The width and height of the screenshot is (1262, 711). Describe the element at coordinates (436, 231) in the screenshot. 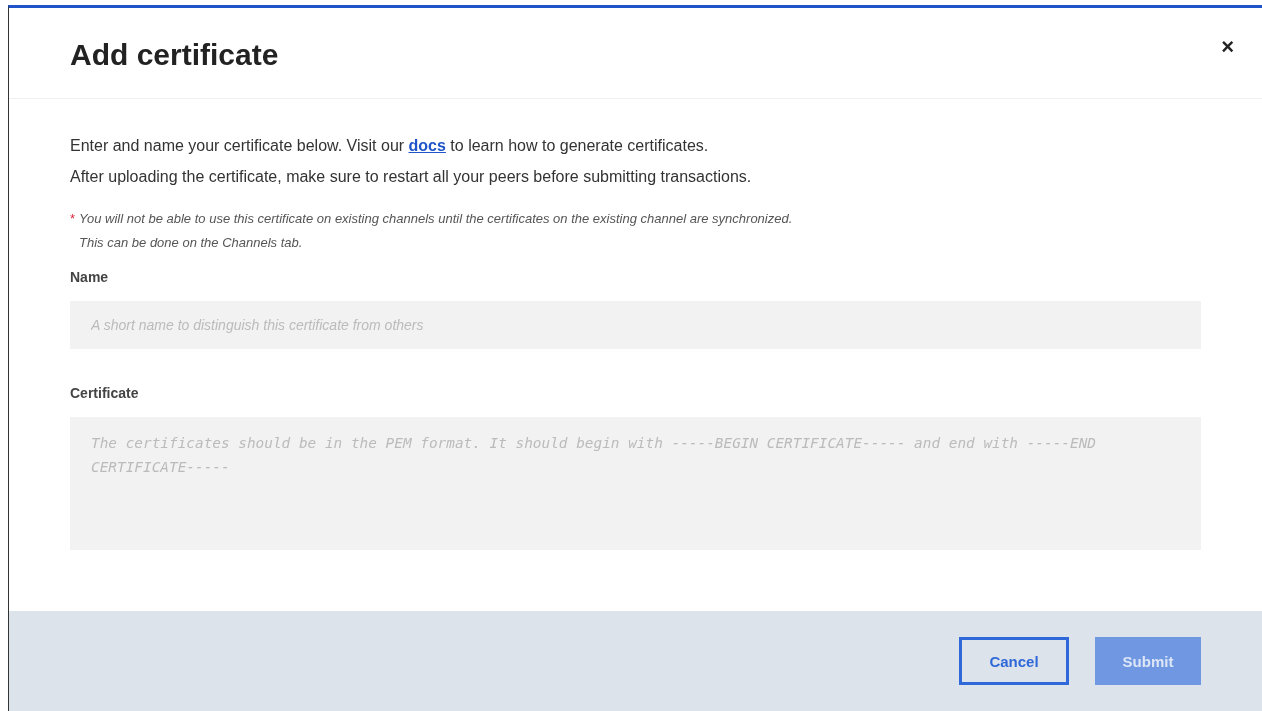

I see `note-text: You will not be able to use this certificate on existing channels until the certificates on the existing channel are synchronized. This can be done on the Channels tab.` at that location.